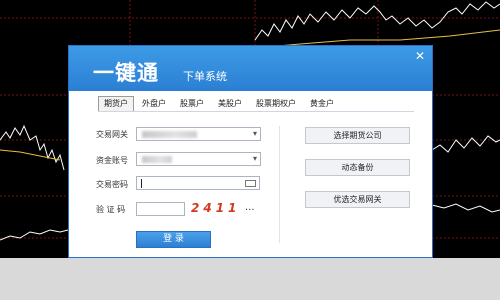 This screenshot has width=500, height=300. Describe the element at coordinates (215, 208) in the screenshot. I see `captcha-image: 2411` at that location.